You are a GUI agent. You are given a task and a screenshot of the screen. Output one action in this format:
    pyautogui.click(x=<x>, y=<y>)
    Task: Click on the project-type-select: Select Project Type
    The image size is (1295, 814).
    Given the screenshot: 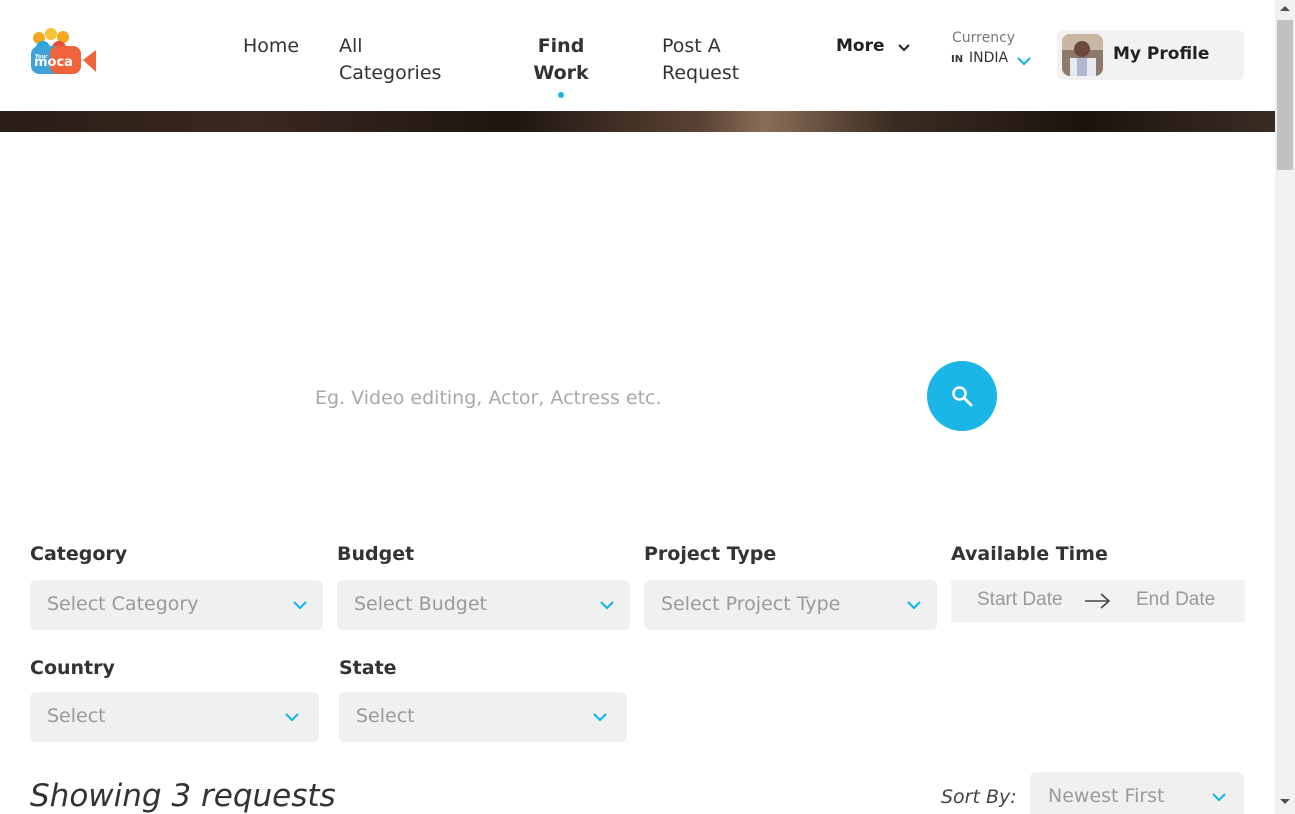 What is the action you would take?
    pyautogui.click(x=790, y=605)
    